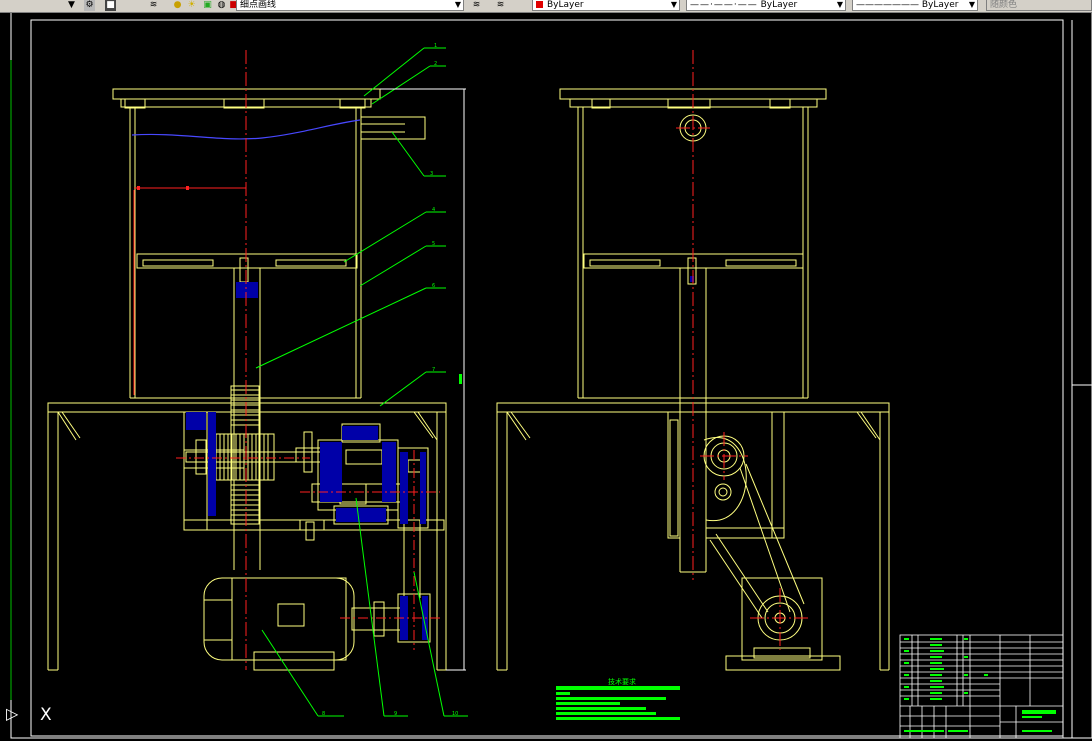 This screenshot has height=741, width=1092. Describe the element at coordinates (323, 714) in the screenshot. I see `callout-8: 8` at that location.